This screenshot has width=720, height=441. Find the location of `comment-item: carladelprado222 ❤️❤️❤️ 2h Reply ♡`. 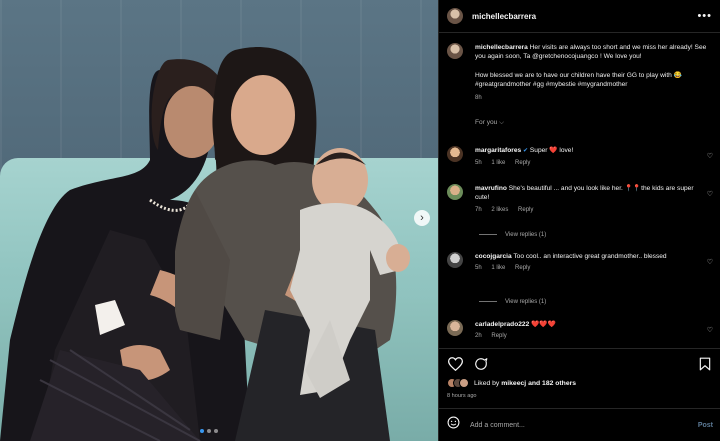

comment-item: carladelprado222 ❤️❤️❤️ 2h Reply ♡ is located at coordinates (582, 331).